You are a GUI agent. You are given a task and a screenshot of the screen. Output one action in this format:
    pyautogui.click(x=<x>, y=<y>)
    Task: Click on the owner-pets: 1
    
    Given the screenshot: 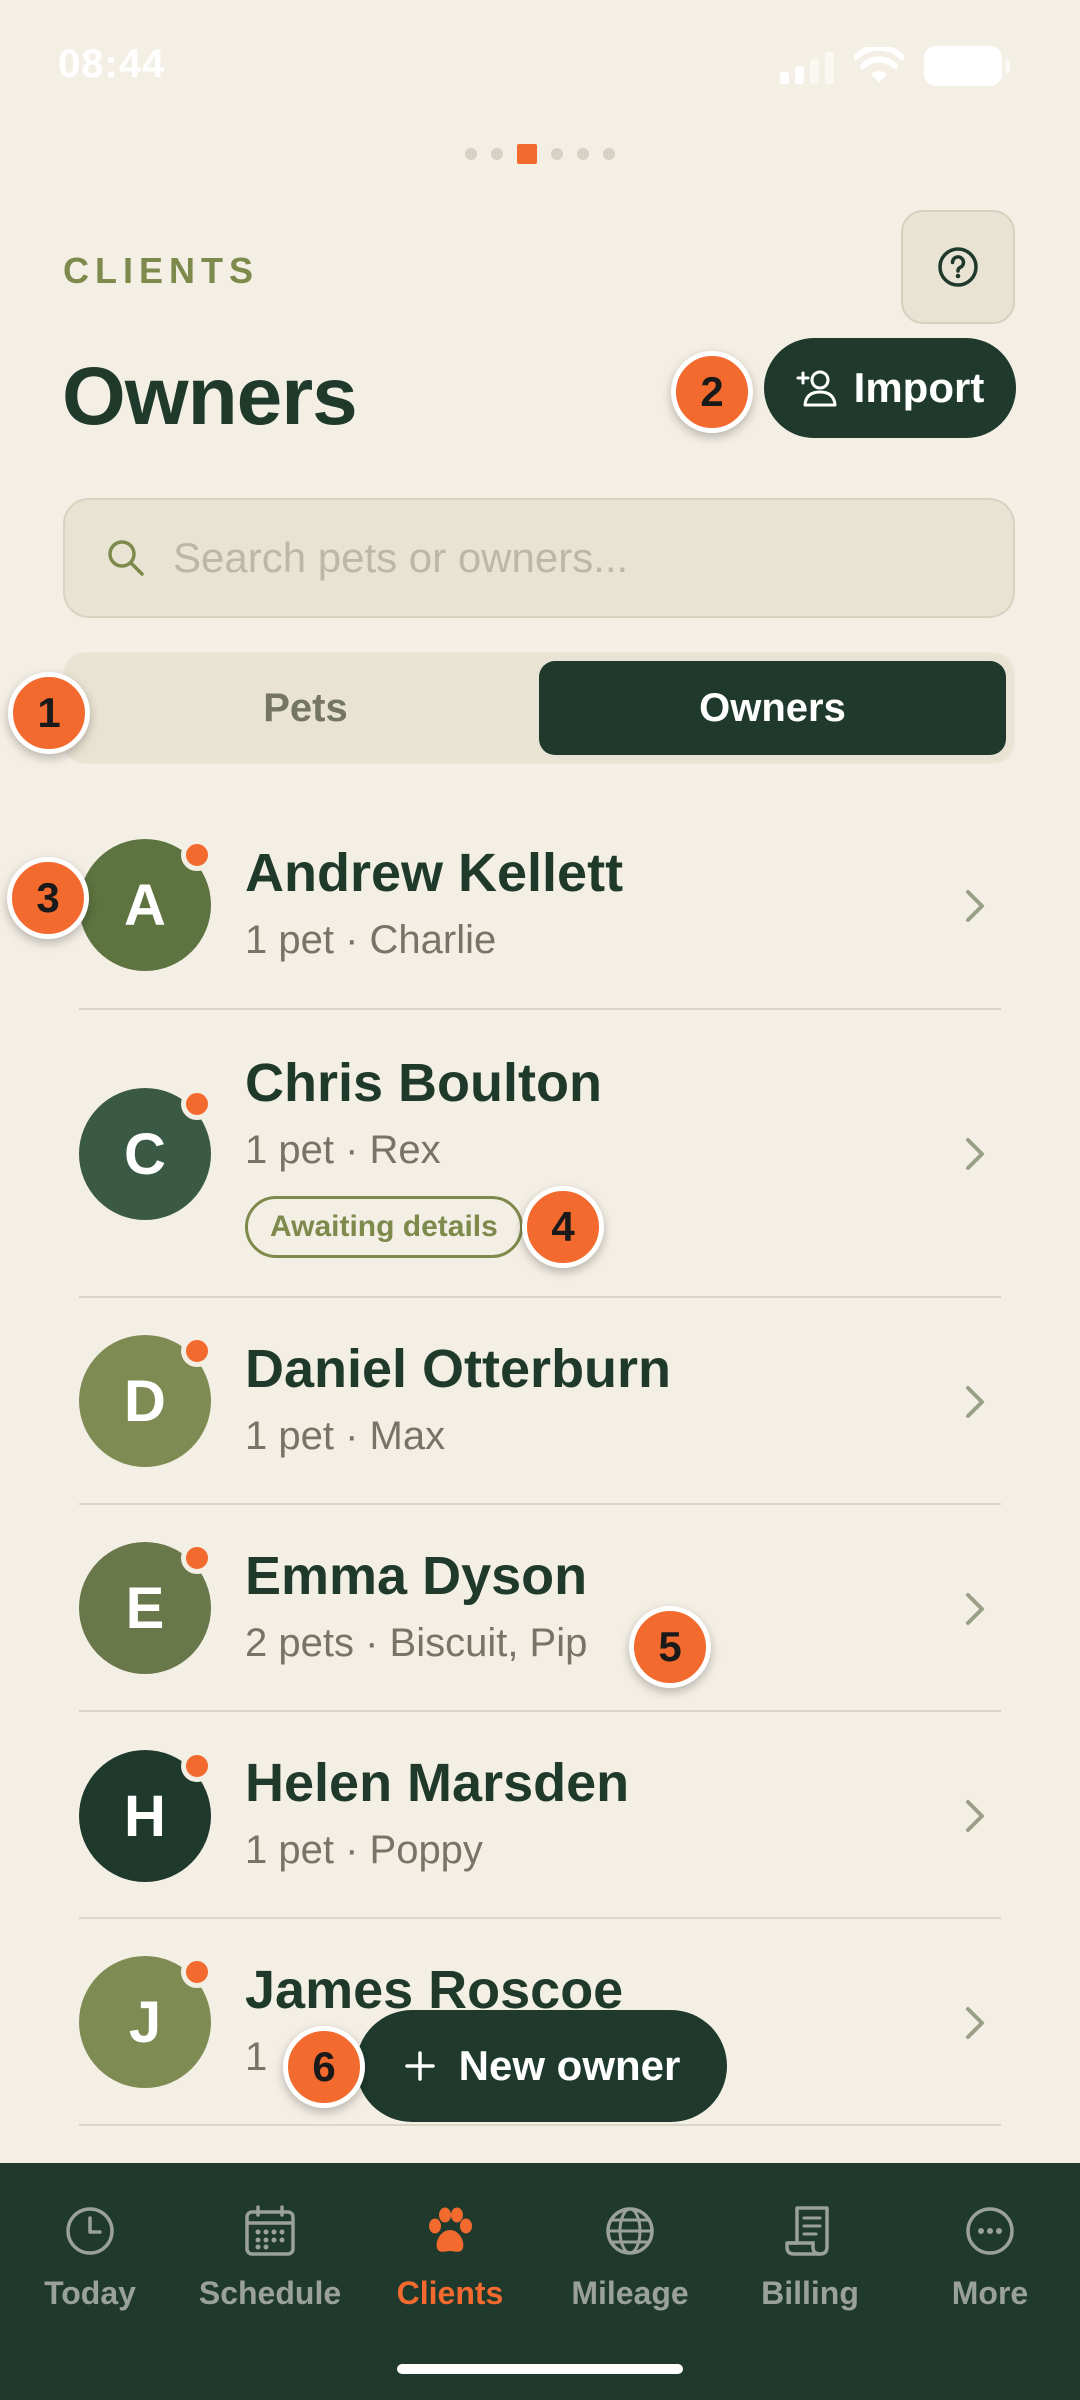 What is the action you would take?
    pyautogui.click(x=256, y=2057)
    